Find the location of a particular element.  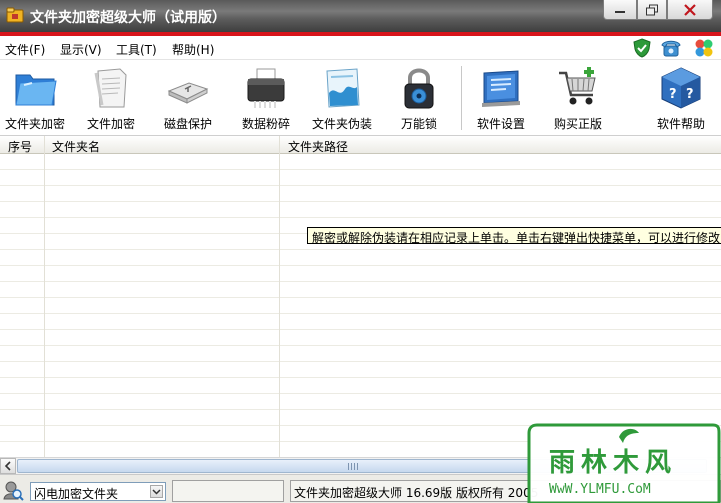

minimize-button is located at coordinates (620, 10).